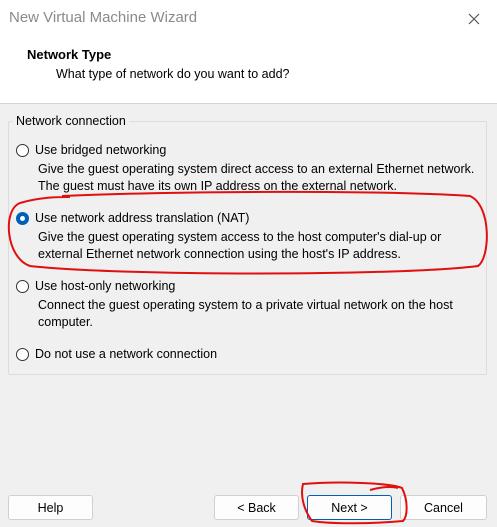 The height and width of the screenshot is (527, 497). I want to click on page-title: Network Type, so click(69, 54).